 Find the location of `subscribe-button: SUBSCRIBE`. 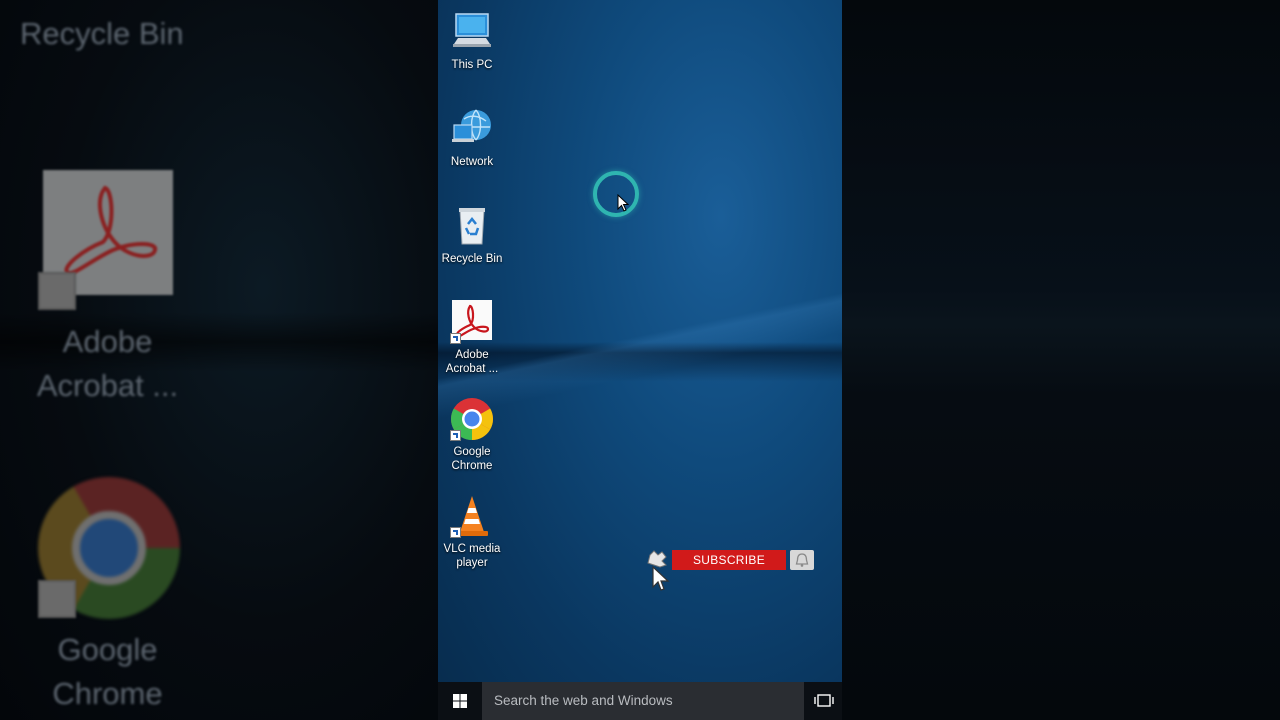

subscribe-button: SUBSCRIBE is located at coordinates (729, 560).